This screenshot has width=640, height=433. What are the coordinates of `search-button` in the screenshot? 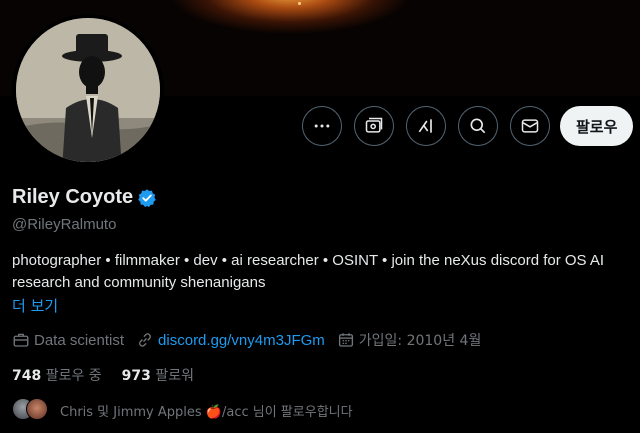 It's located at (478, 126).